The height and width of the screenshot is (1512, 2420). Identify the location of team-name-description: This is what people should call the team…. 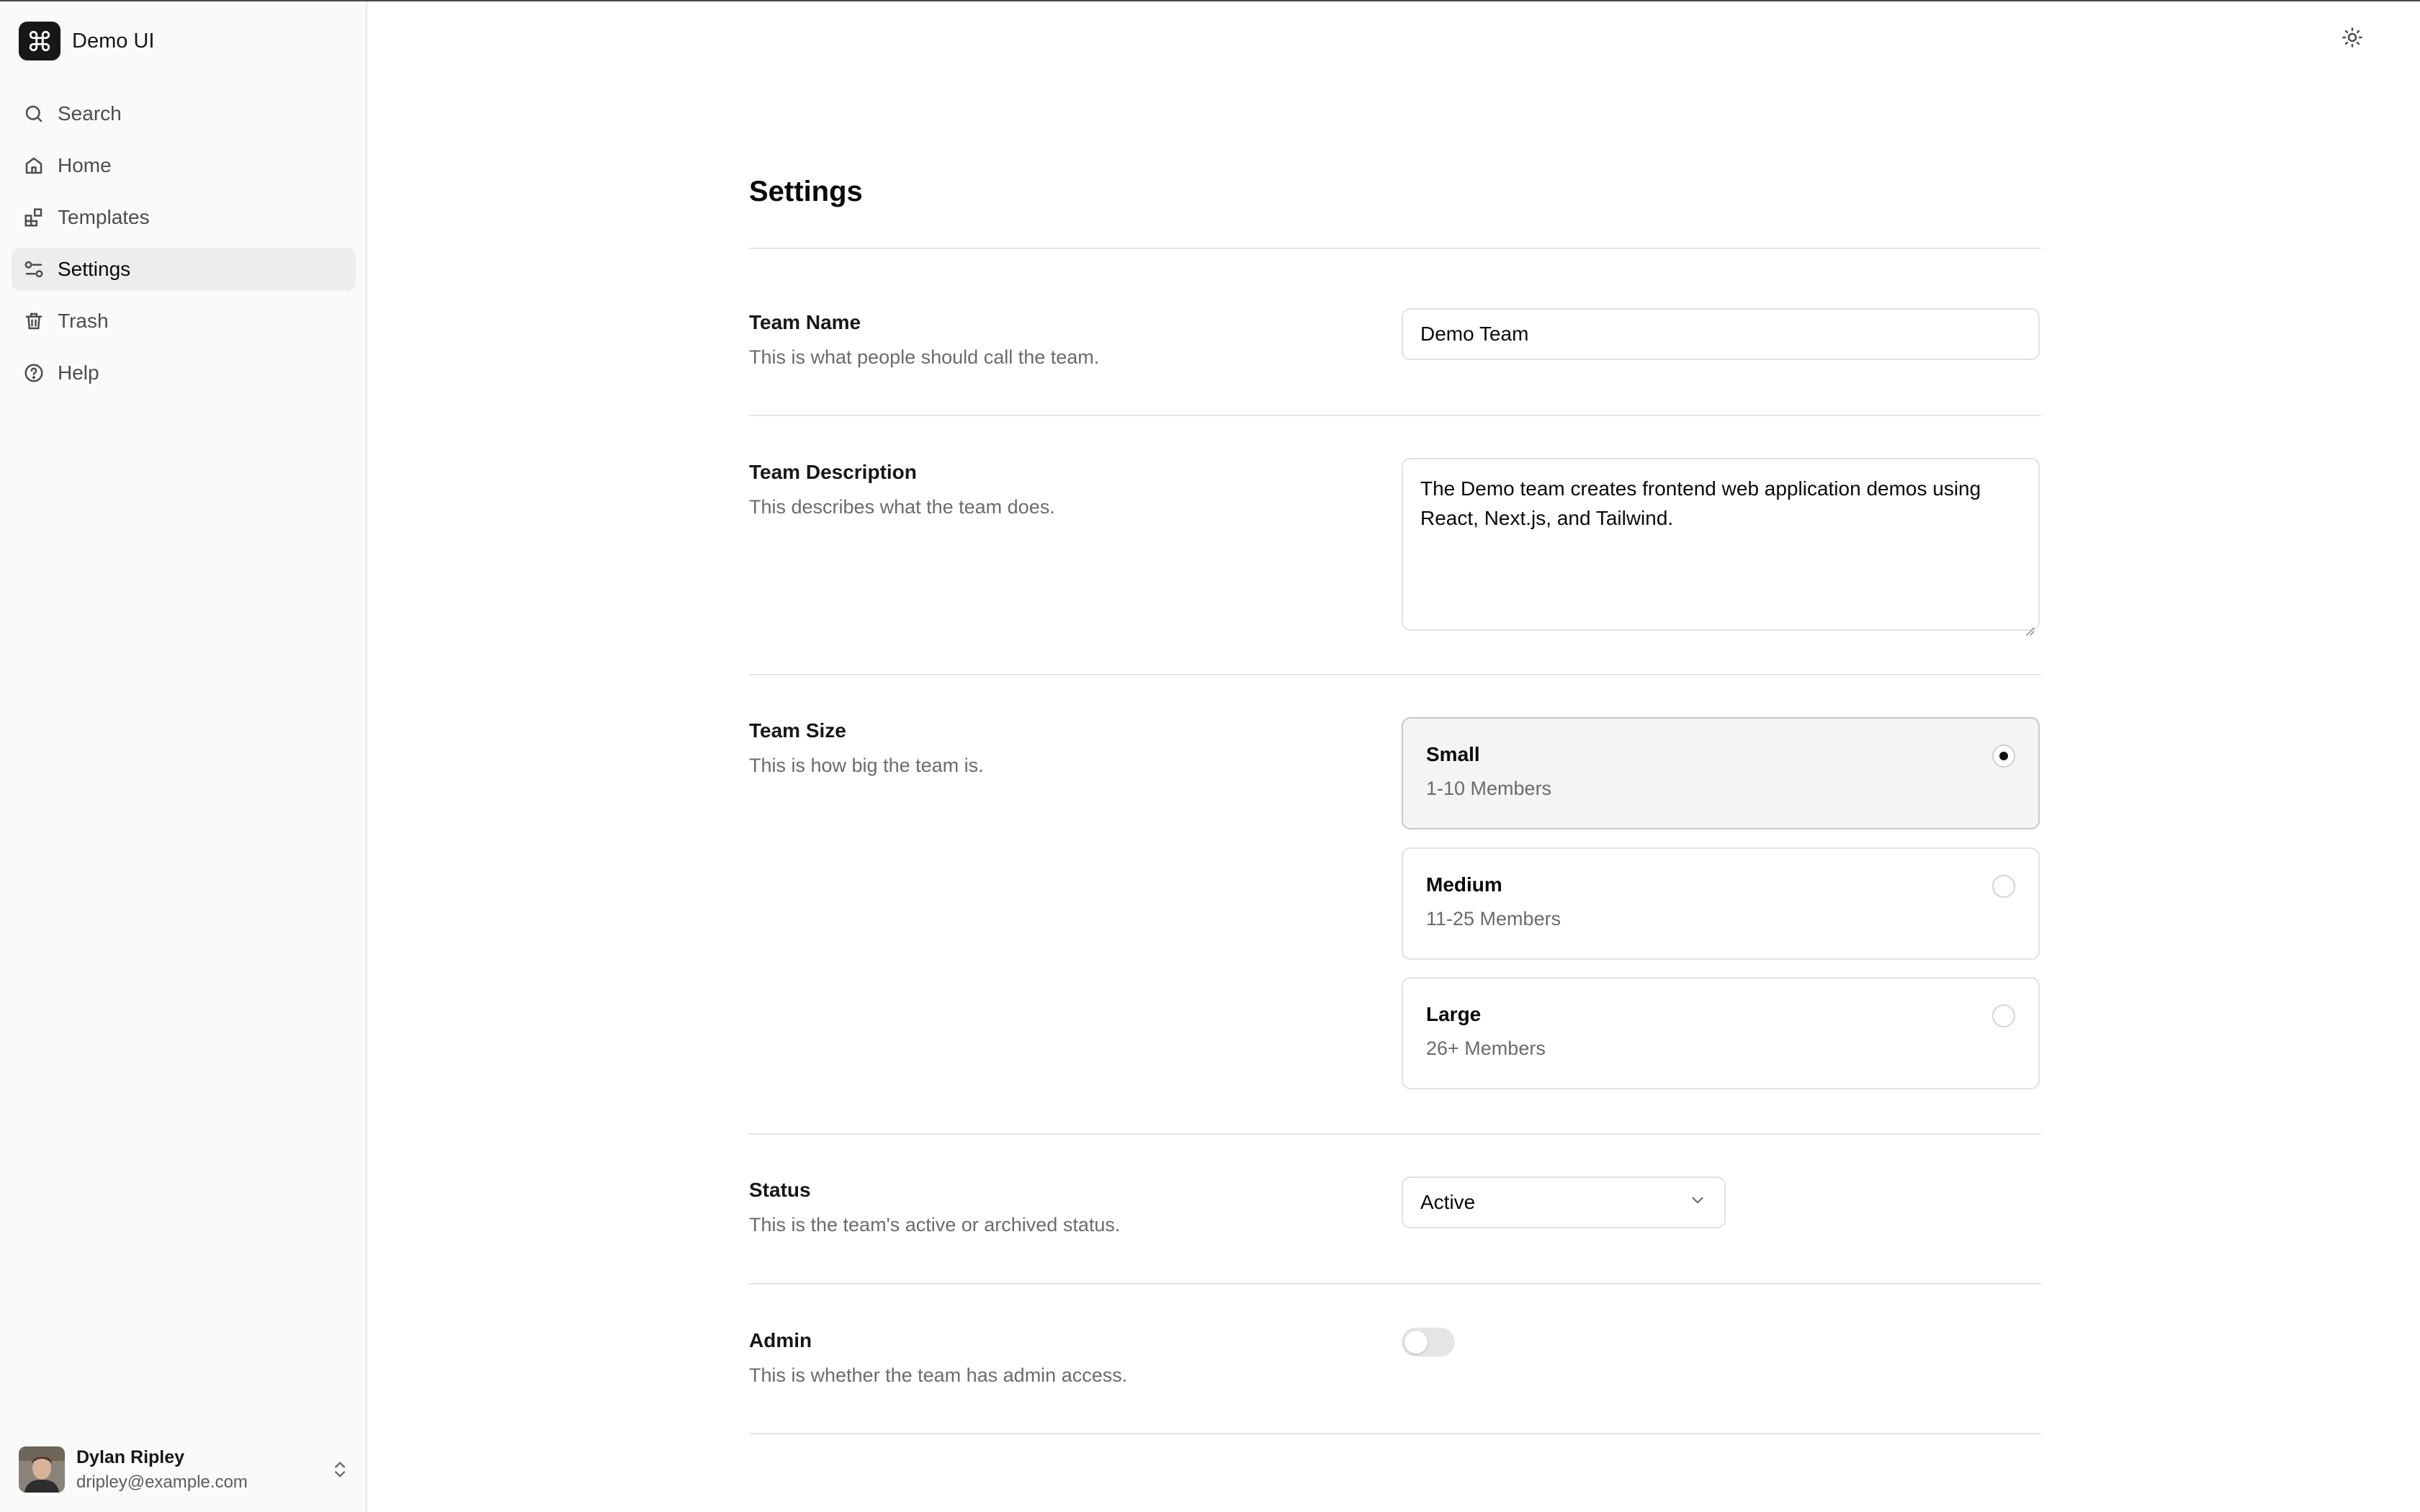
(924, 357).